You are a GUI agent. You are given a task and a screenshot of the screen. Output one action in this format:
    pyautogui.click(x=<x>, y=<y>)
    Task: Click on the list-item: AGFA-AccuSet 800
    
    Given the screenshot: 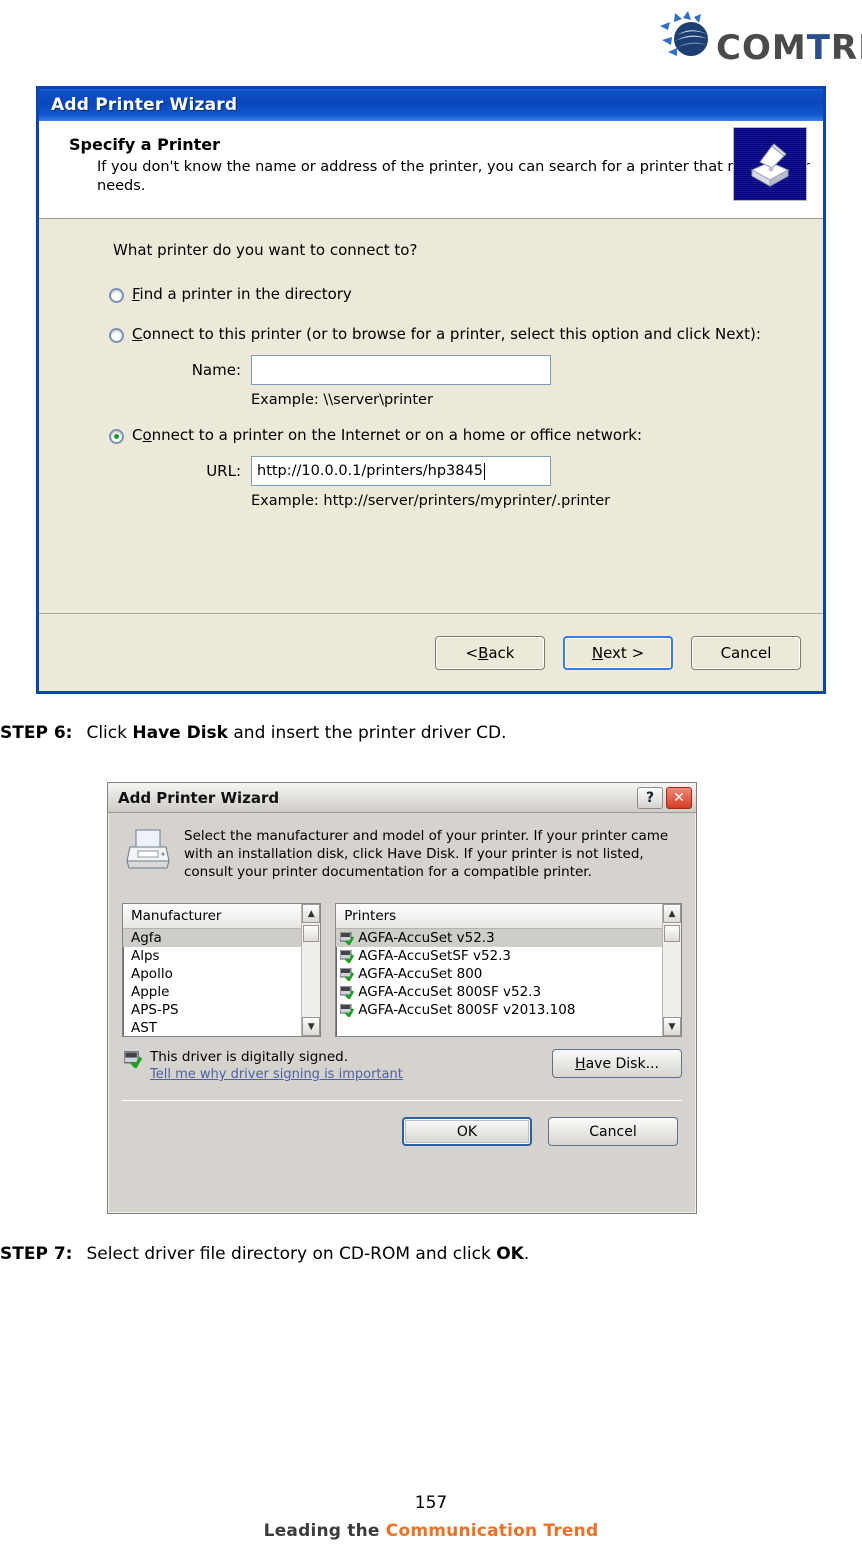 What is the action you would take?
    pyautogui.click(x=508, y=974)
    